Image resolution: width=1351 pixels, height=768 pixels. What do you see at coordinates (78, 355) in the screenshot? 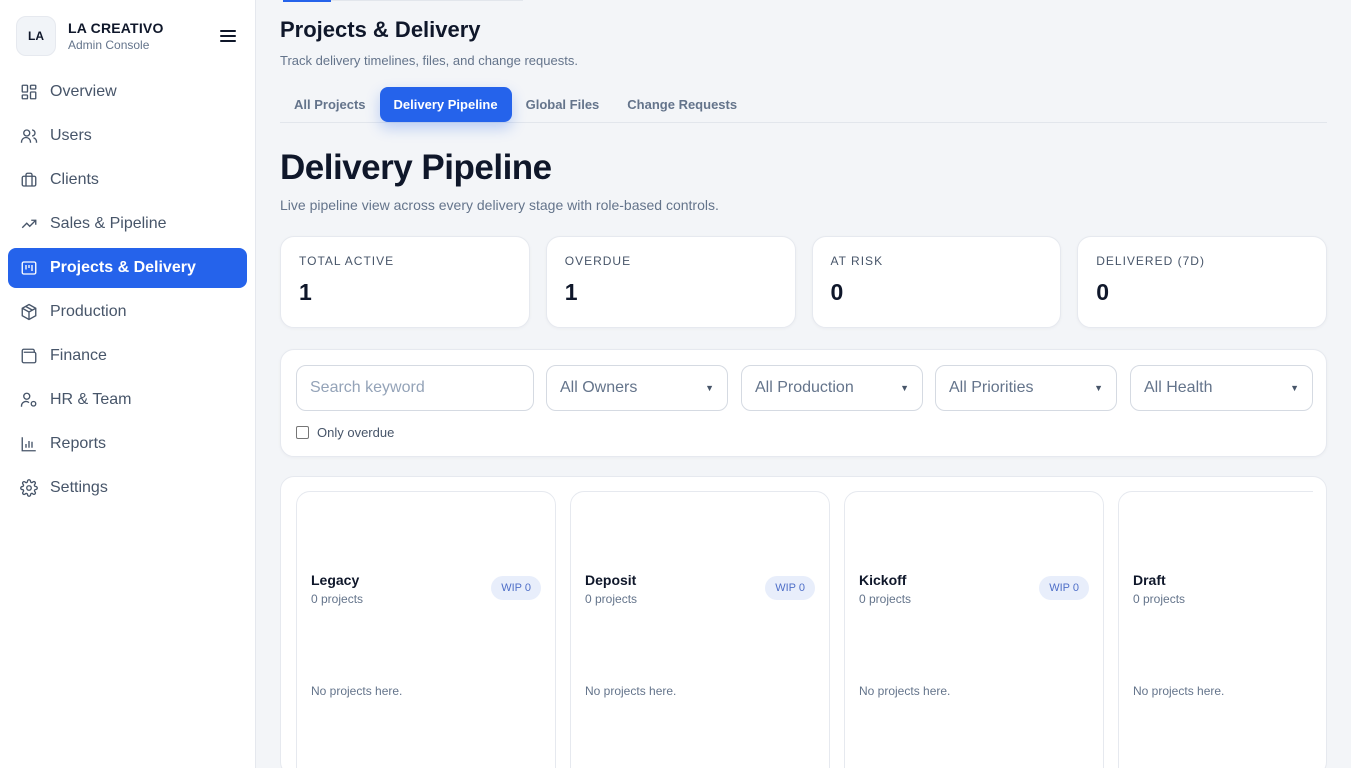
I see `sidebar-item-label: Finance` at bounding box center [78, 355].